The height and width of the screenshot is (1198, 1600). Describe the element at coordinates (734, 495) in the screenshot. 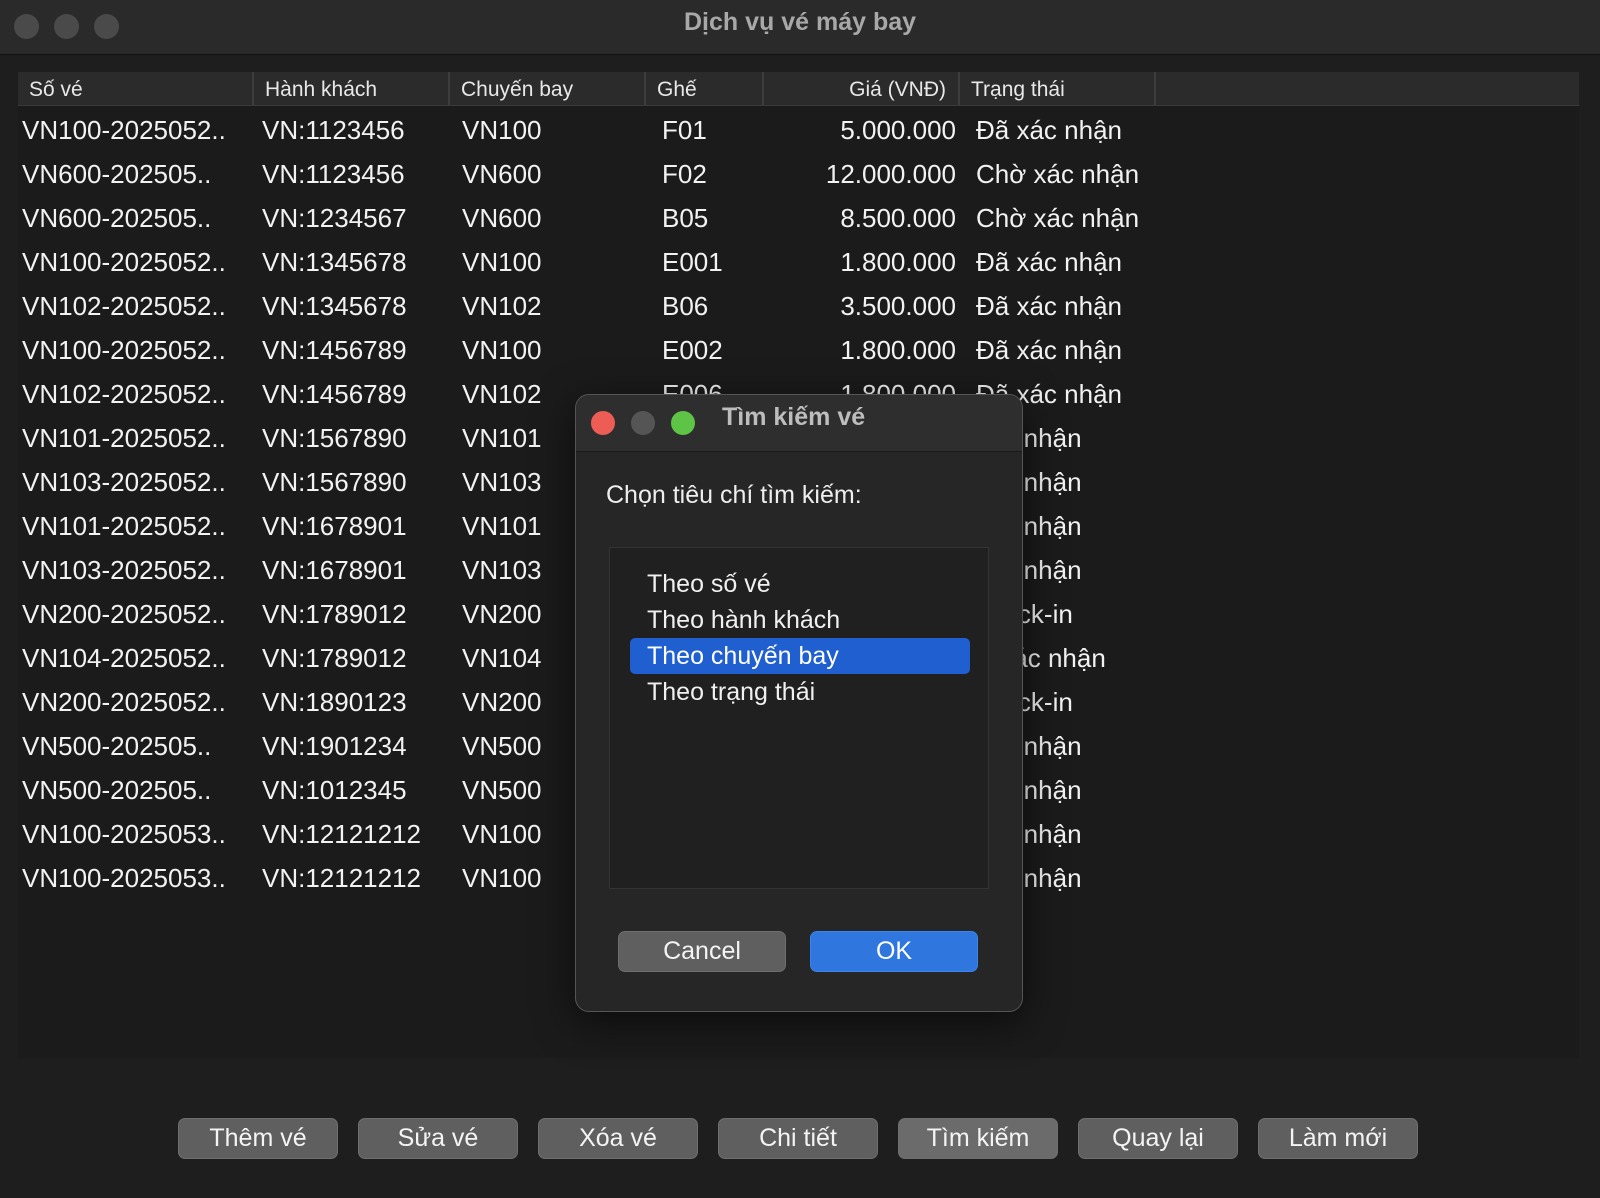

I see `dialog-prompt: Chọn tiêu chí tìm kiếm:` at that location.